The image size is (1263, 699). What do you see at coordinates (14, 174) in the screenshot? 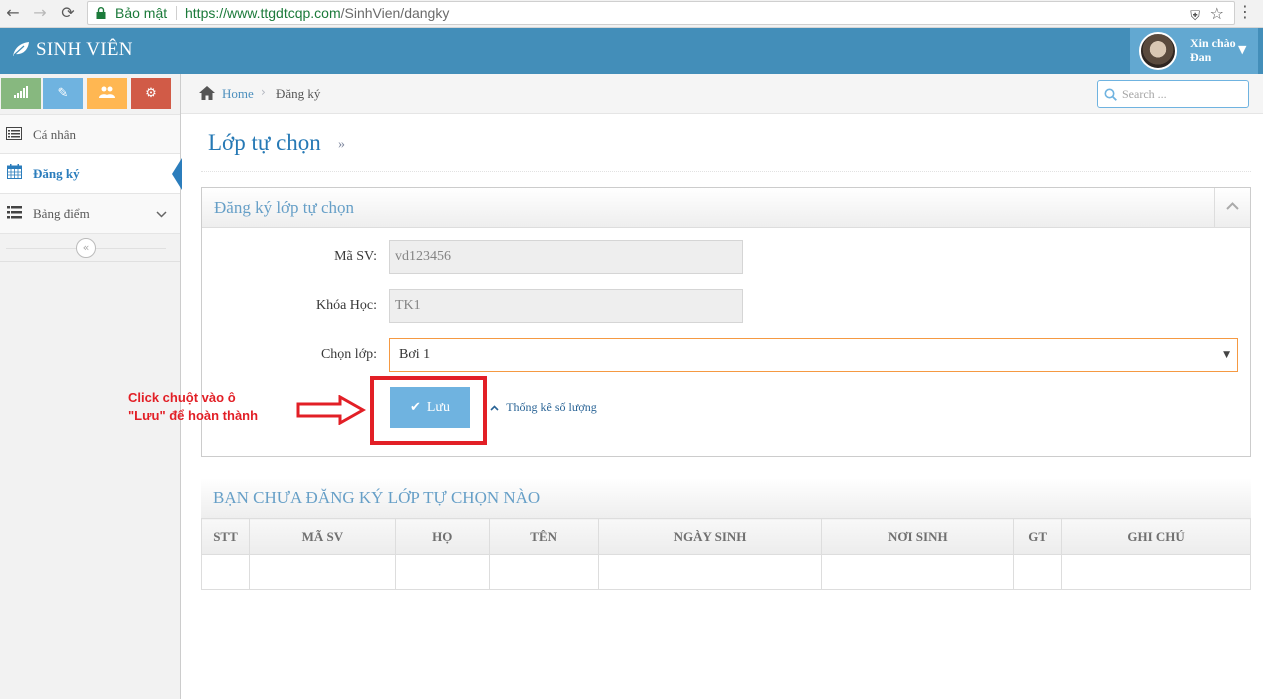
I see `calendar-icon` at bounding box center [14, 174].